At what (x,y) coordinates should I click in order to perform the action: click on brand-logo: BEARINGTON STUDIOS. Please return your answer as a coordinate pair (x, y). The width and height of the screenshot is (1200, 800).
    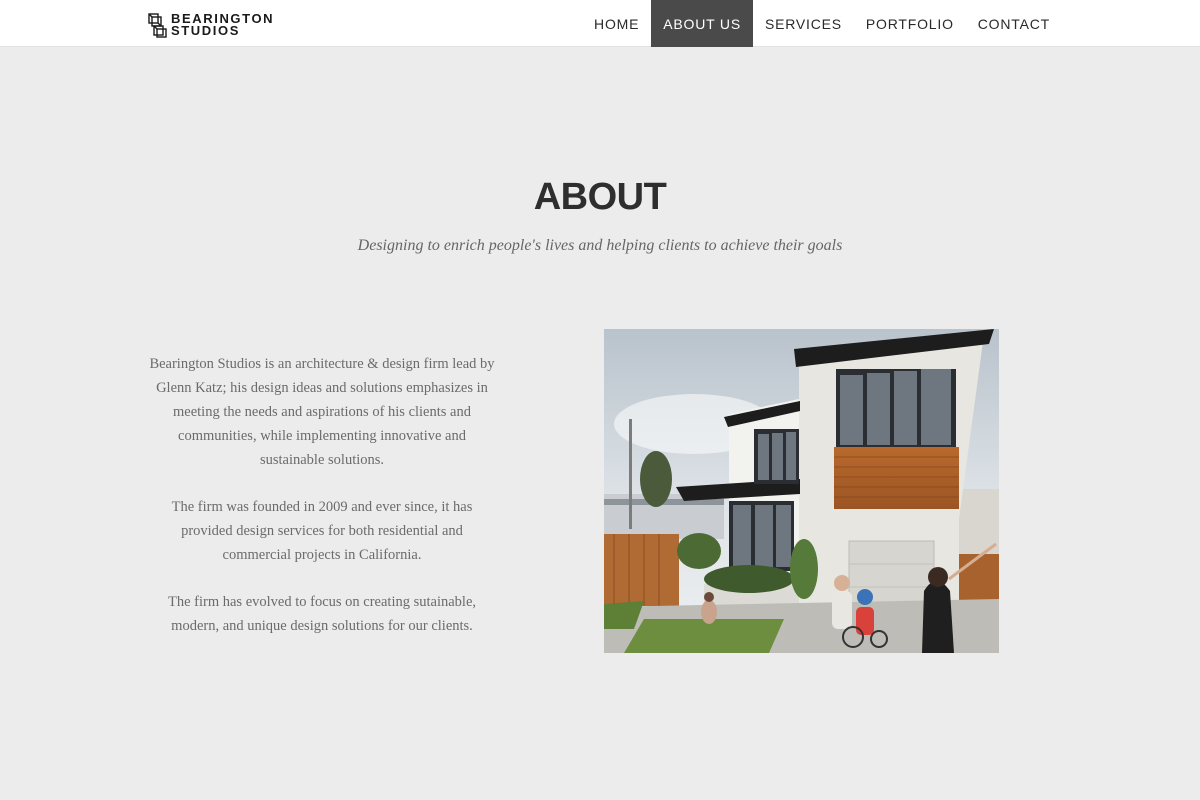
    Looking at the image, I should click on (211, 24).